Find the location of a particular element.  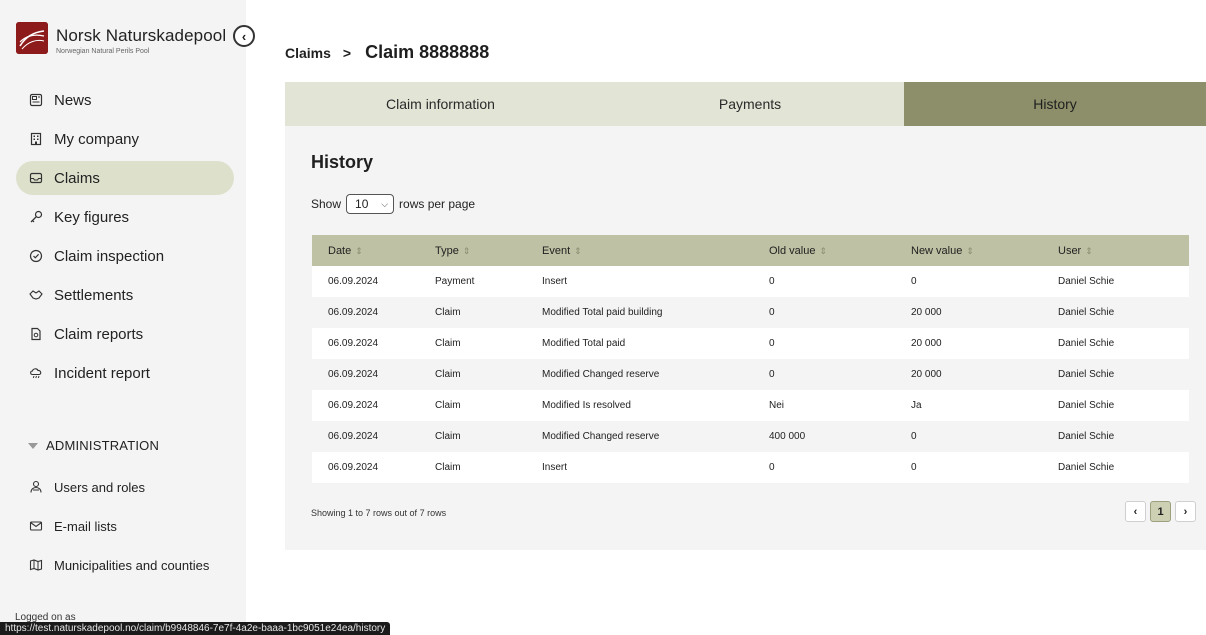

page-button-current: 1 is located at coordinates (1160, 511).